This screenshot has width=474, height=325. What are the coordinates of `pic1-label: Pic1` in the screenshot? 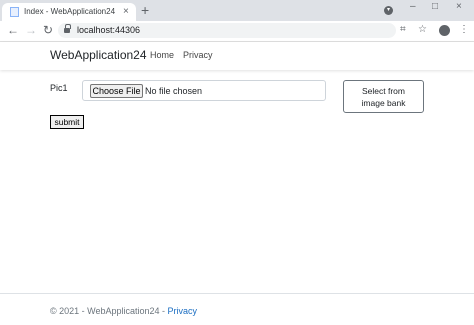 It's located at (59, 88).